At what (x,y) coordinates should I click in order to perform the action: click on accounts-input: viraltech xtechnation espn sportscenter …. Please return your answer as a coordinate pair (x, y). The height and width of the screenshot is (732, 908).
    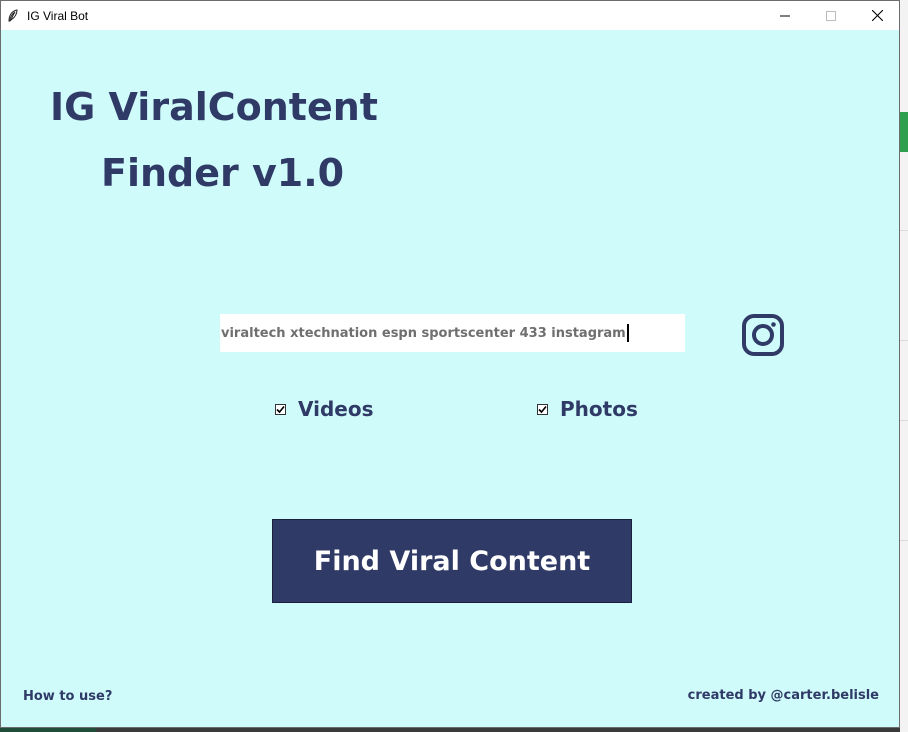
    Looking at the image, I should click on (452, 333).